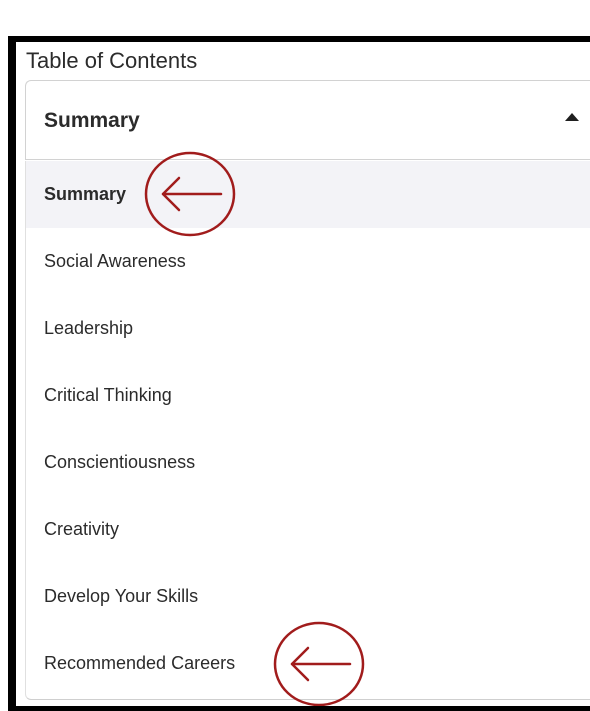  I want to click on menu-item-leadership: Leadership, so click(308, 328).